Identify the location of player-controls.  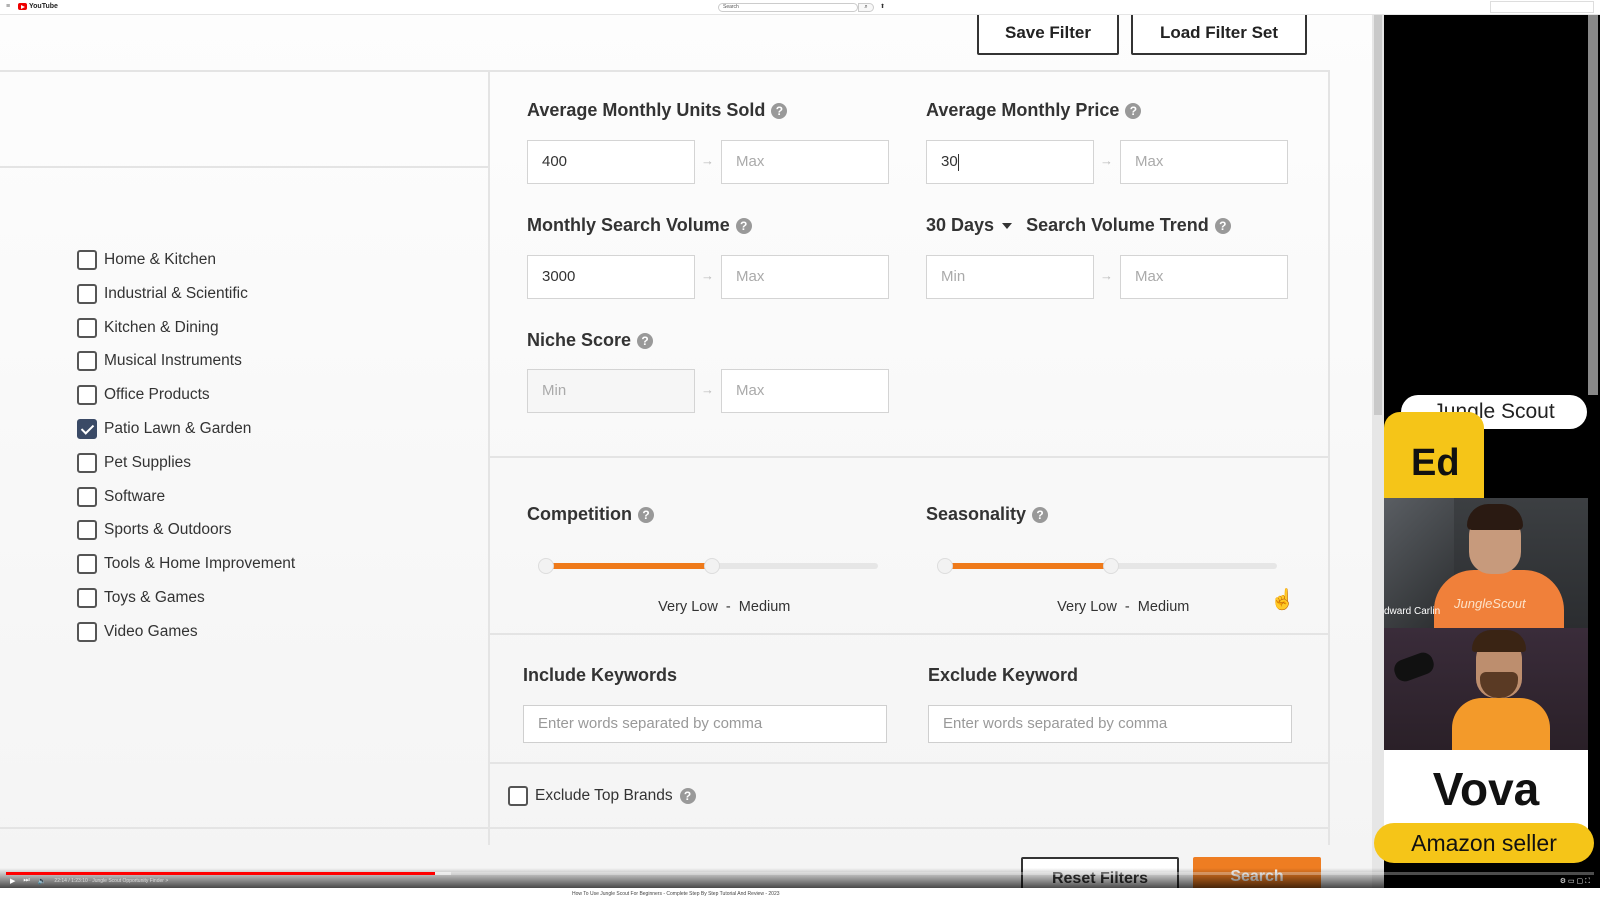
(800, 878).